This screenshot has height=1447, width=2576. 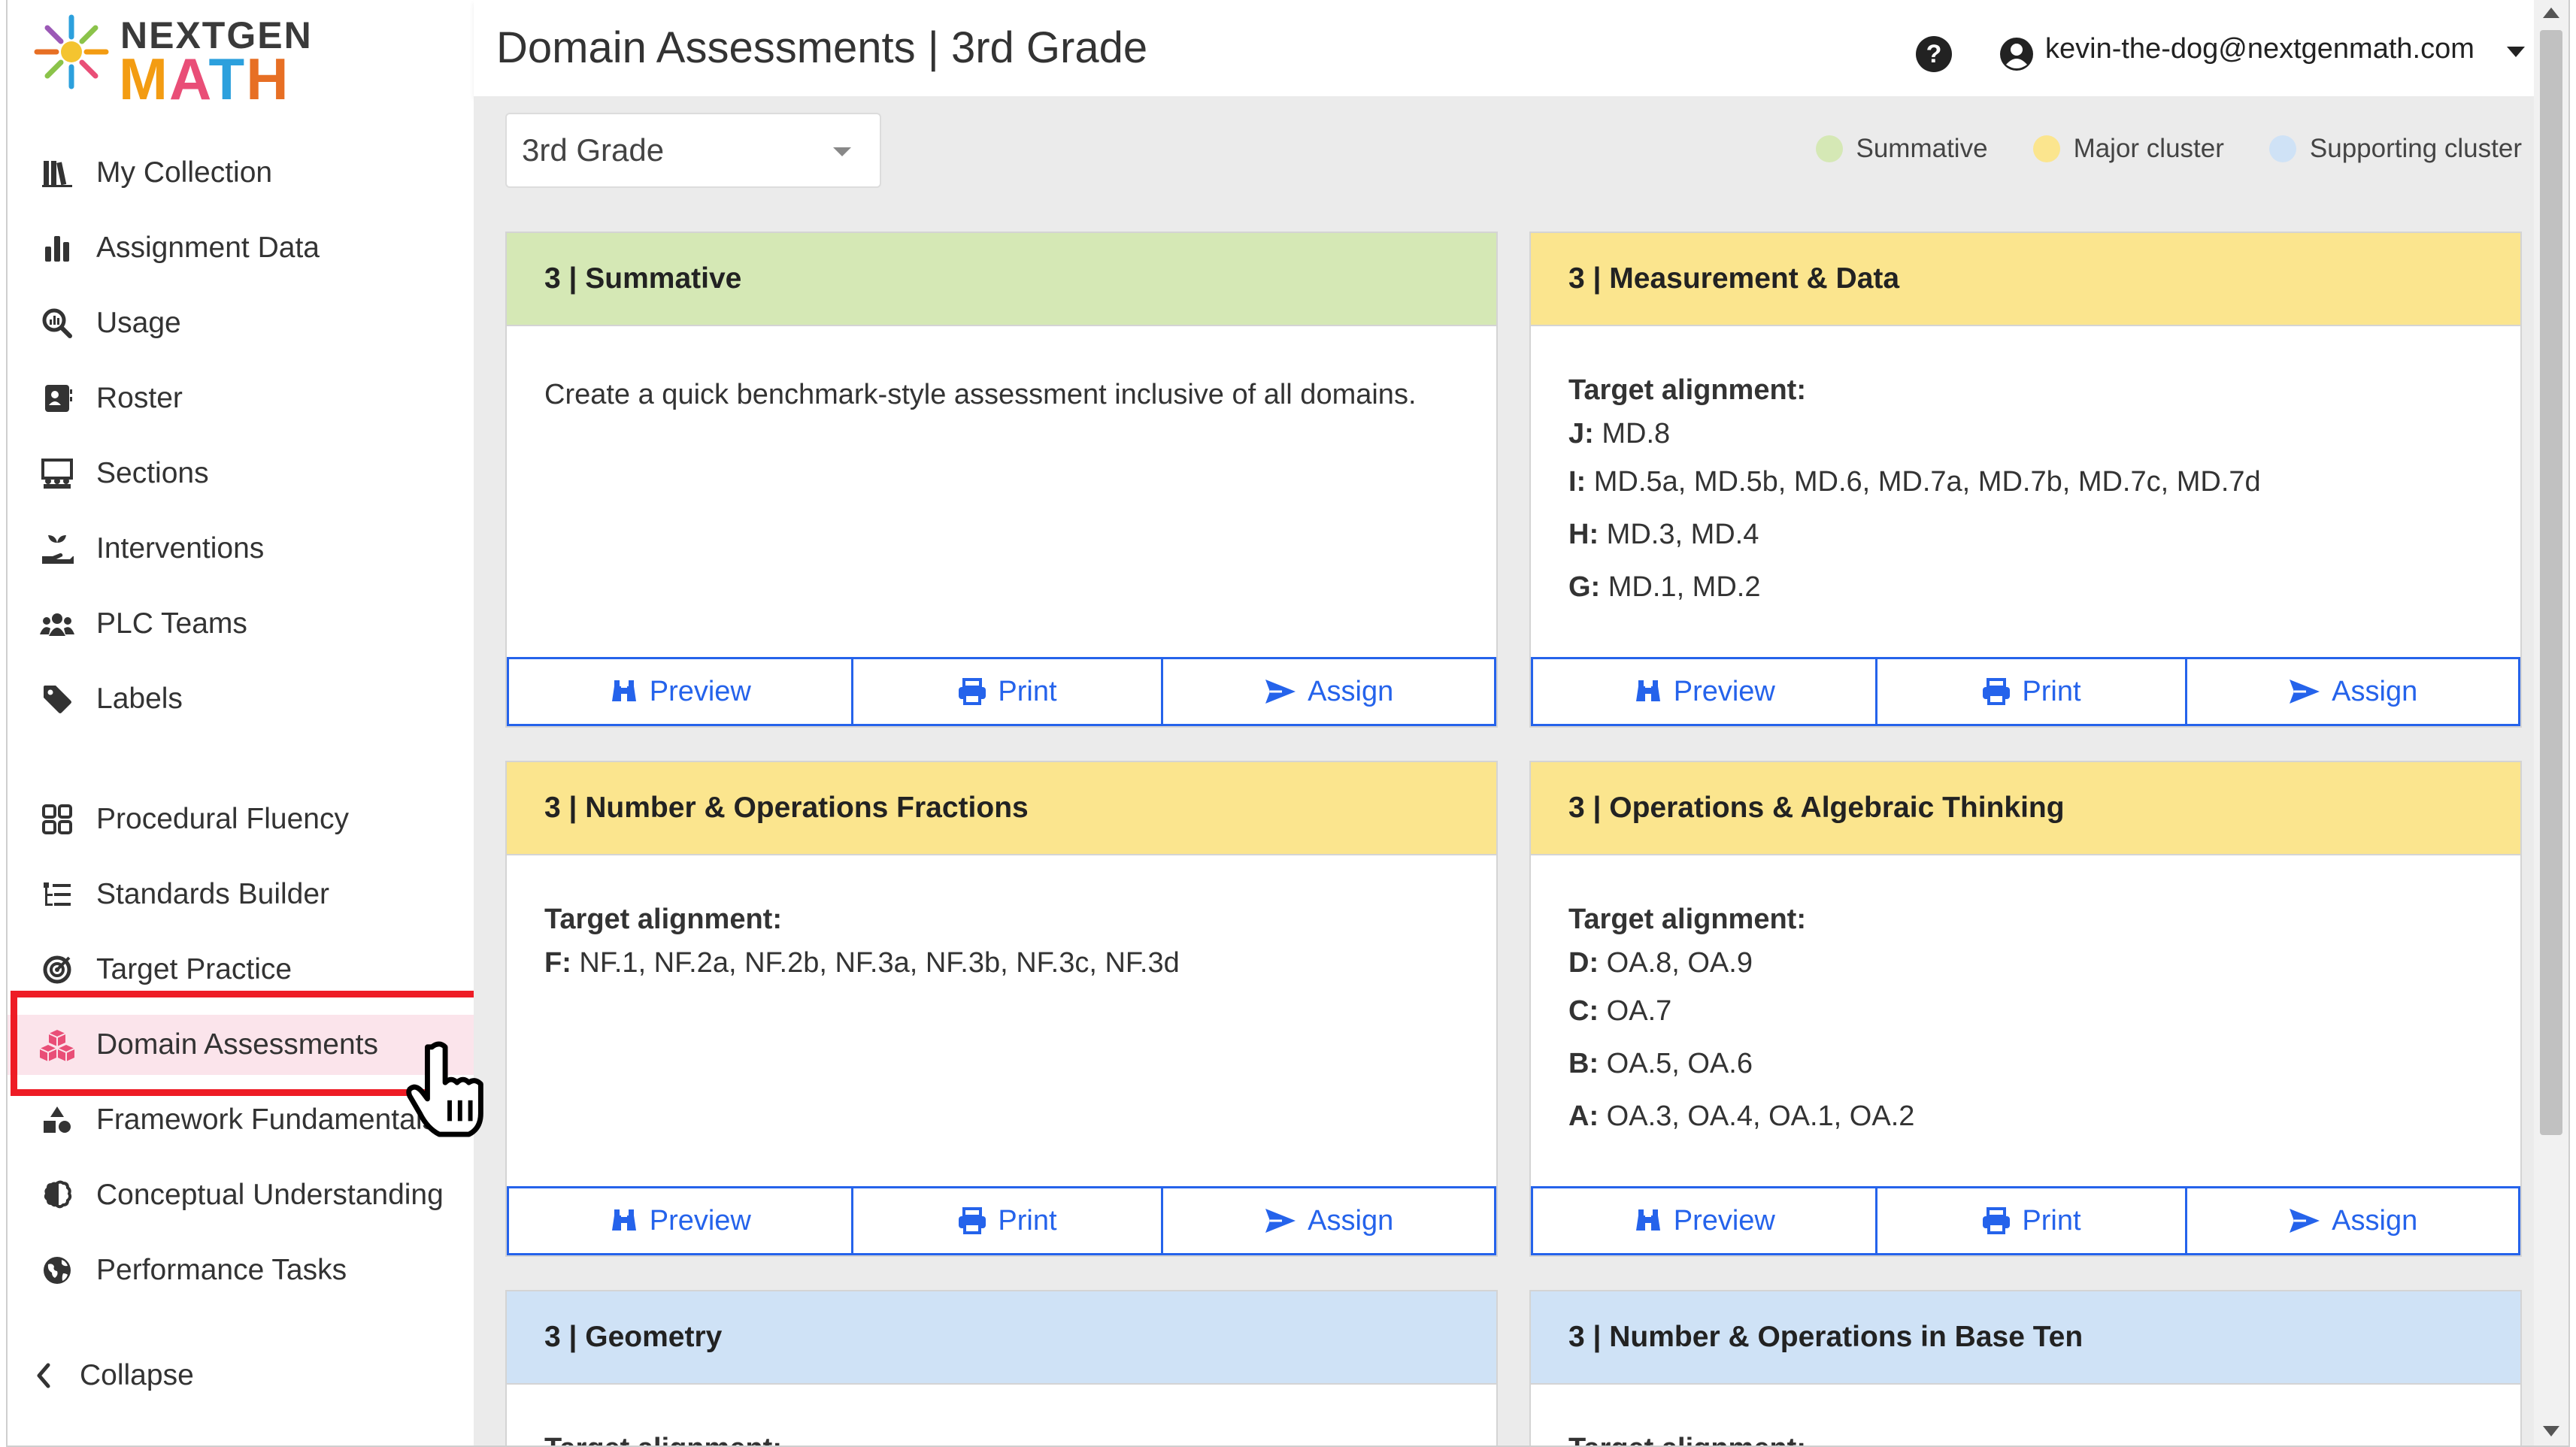 I want to click on scrollbar-thumb, so click(x=2551, y=582).